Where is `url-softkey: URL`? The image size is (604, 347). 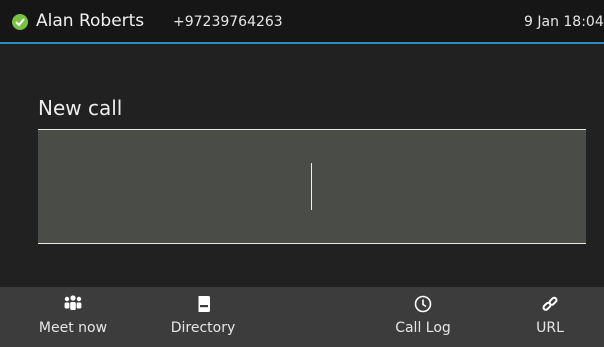
url-softkey: URL is located at coordinates (550, 317).